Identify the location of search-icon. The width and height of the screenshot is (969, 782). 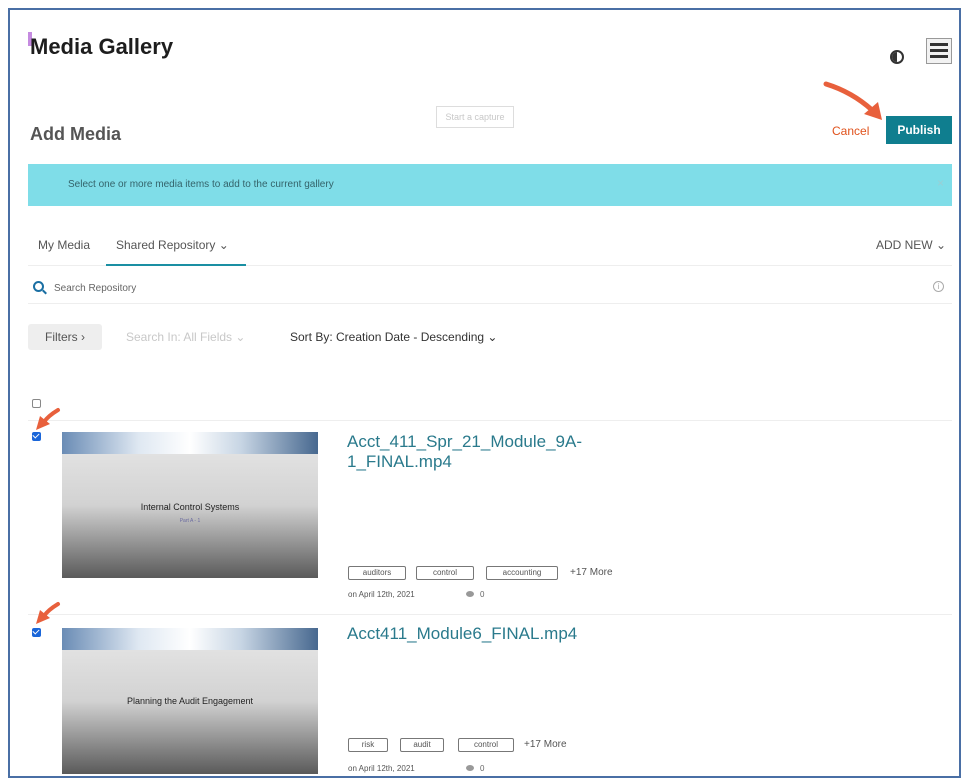
(38, 286).